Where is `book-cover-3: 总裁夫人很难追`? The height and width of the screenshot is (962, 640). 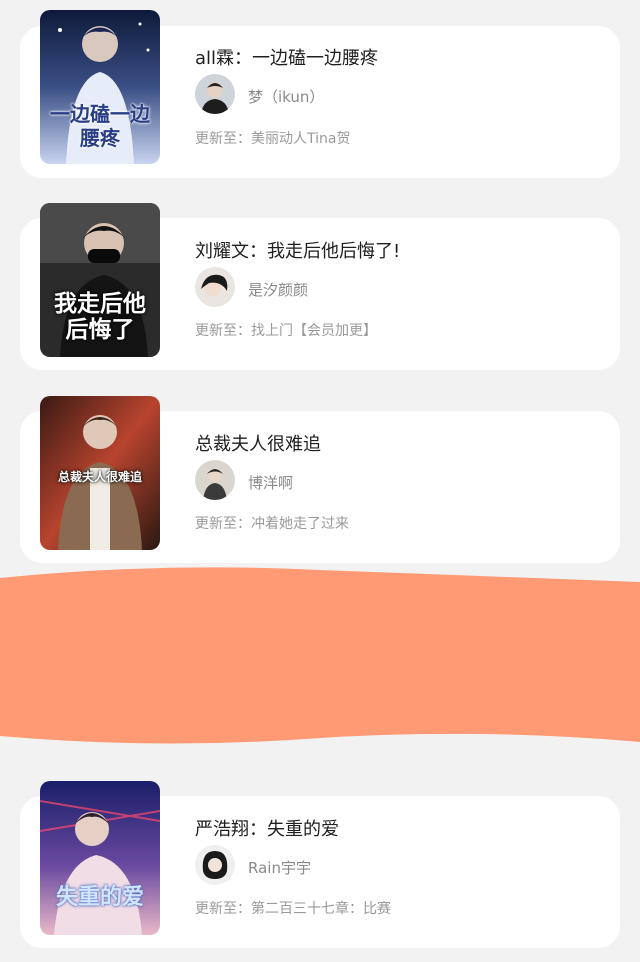 book-cover-3: 总裁夫人很难追 is located at coordinates (100, 473).